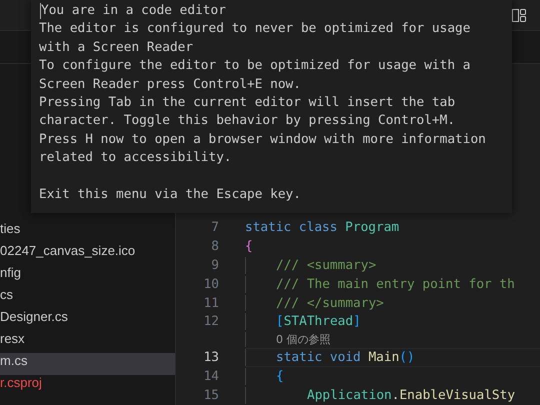  What do you see at coordinates (345, 358) in the screenshot?
I see `code-line: static void Main()` at bounding box center [345, 358].